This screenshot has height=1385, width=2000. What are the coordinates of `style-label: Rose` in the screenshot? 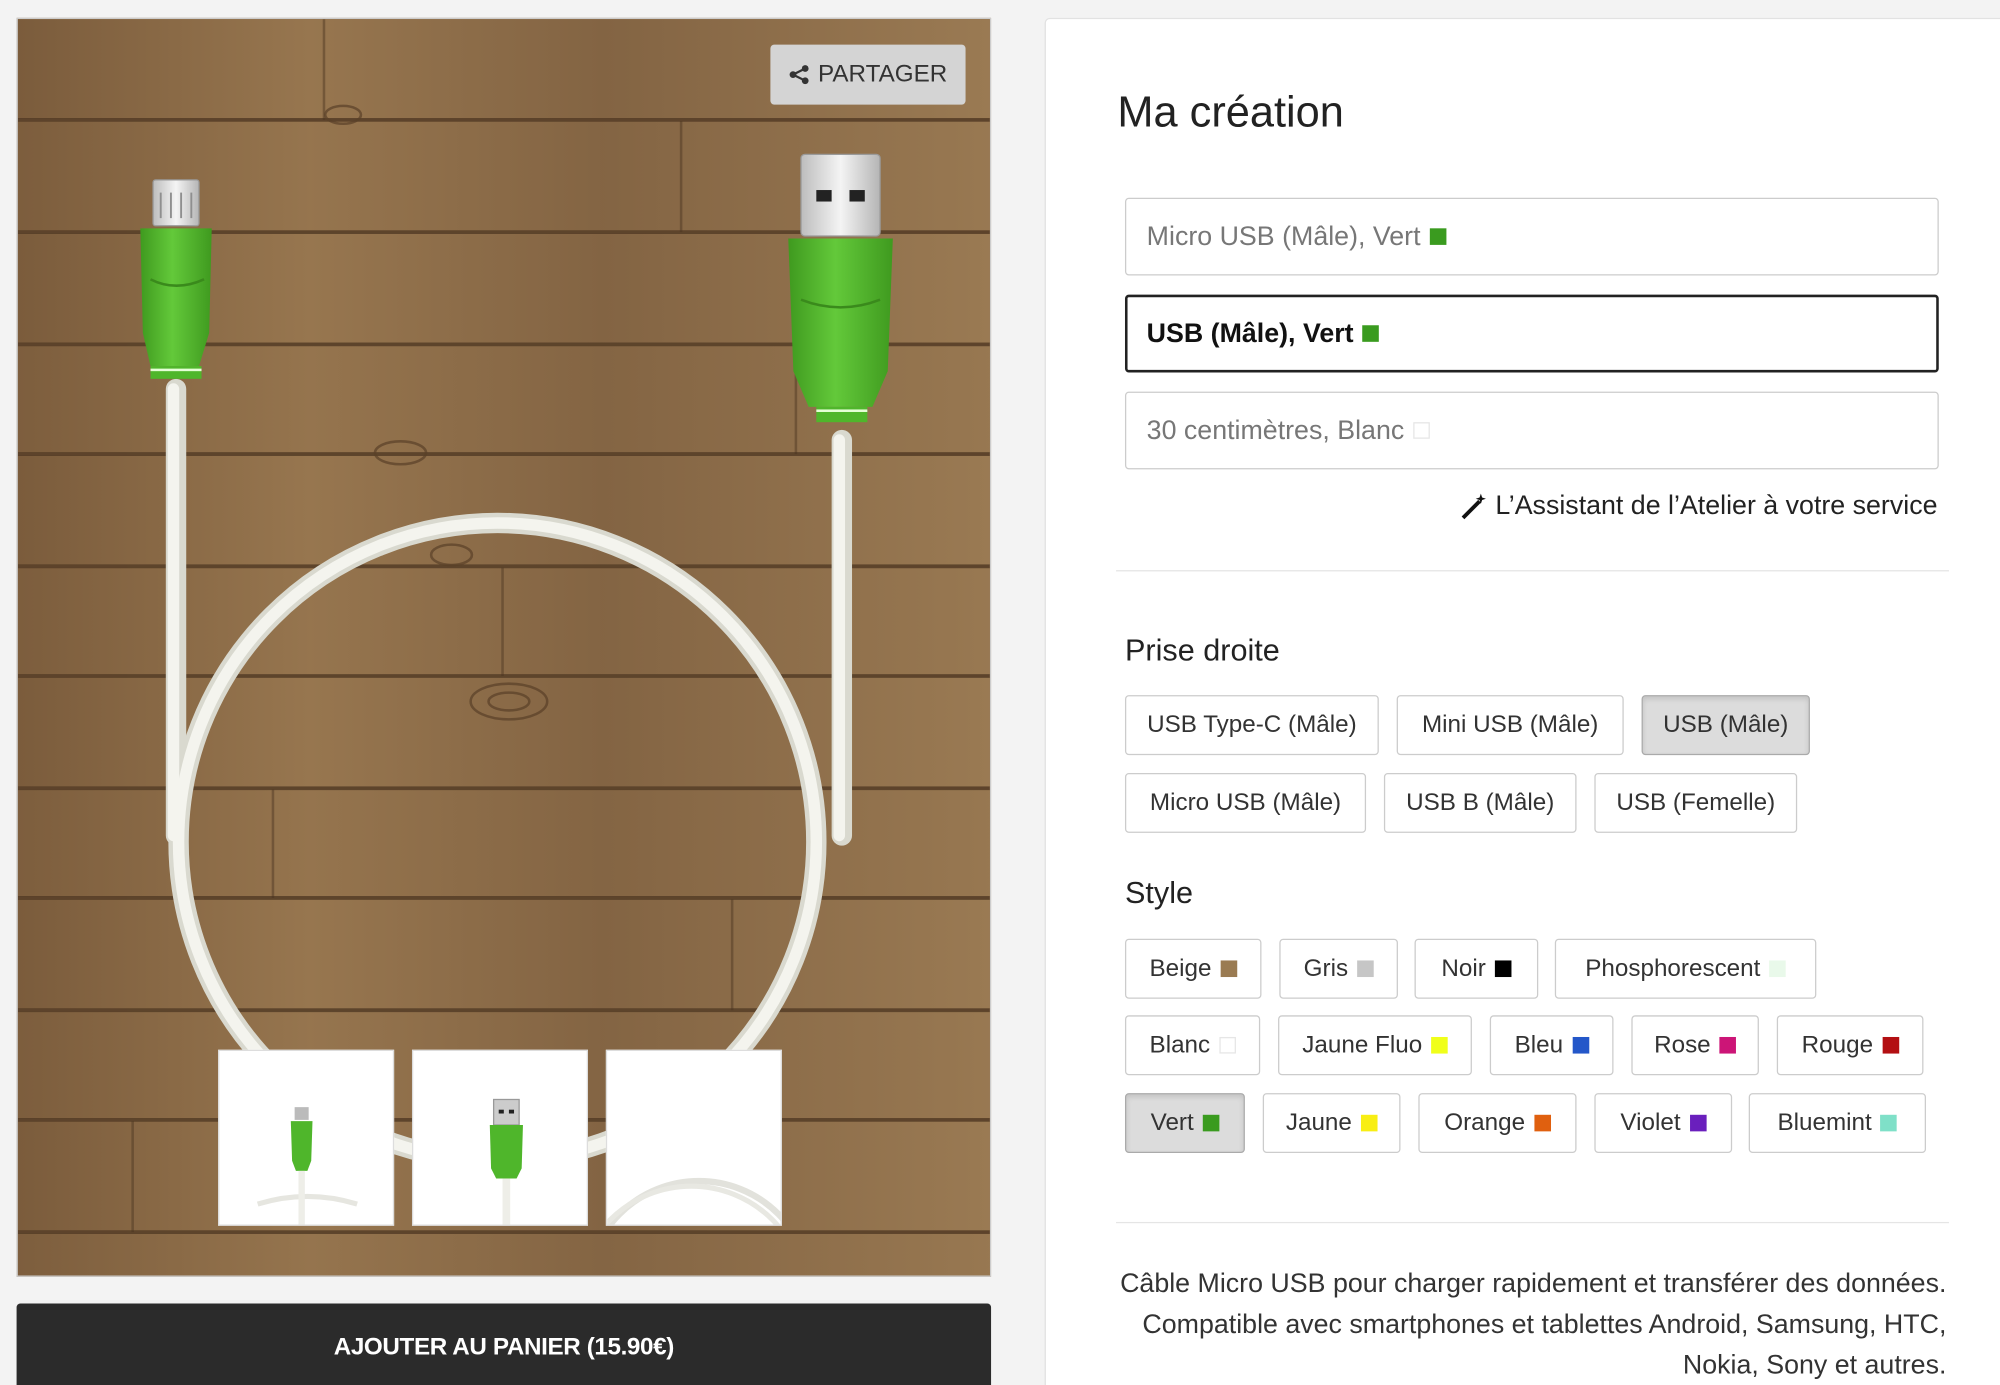 It's located at (1682, 1045).